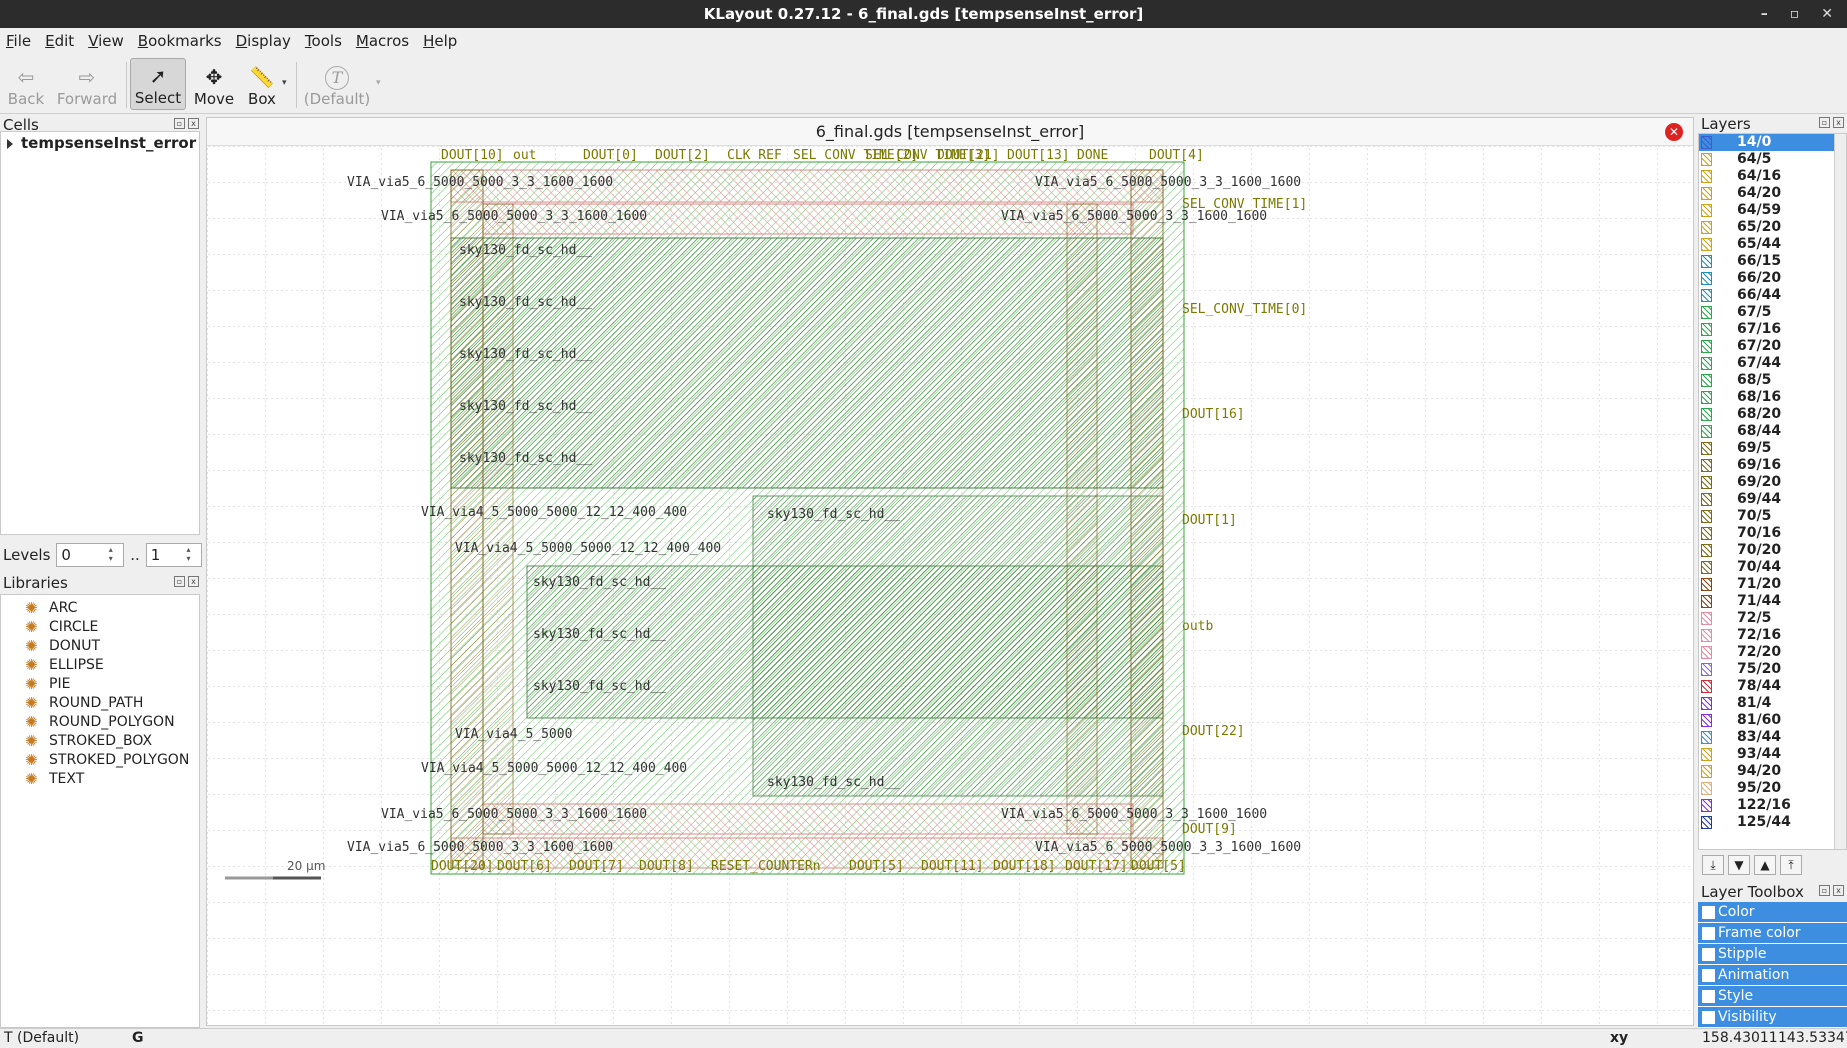 The image size is (1847, 1048). Describe the element at coordinates (284, 83) in the screenshot. I see `box-dropdown-icon: ▾` at that location.